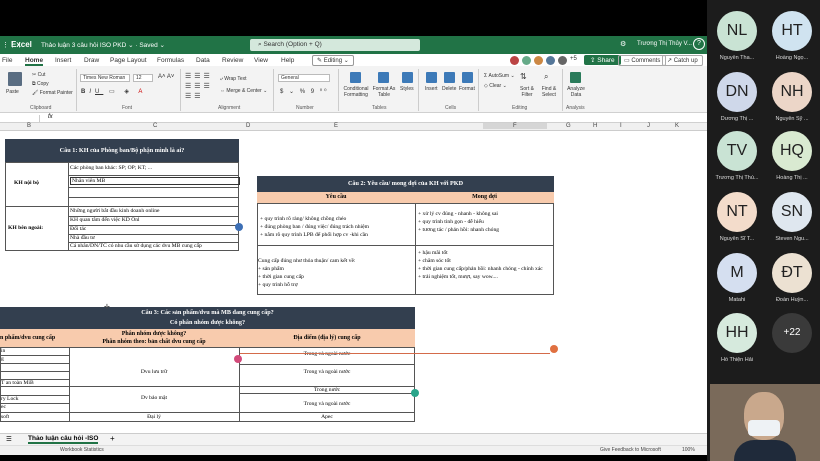 The width and height of the screenshot is (820, 461). Describe the element at coordinates (38, 75) in the screenshot. I see `cut-button: ✂ Cut` at that location.